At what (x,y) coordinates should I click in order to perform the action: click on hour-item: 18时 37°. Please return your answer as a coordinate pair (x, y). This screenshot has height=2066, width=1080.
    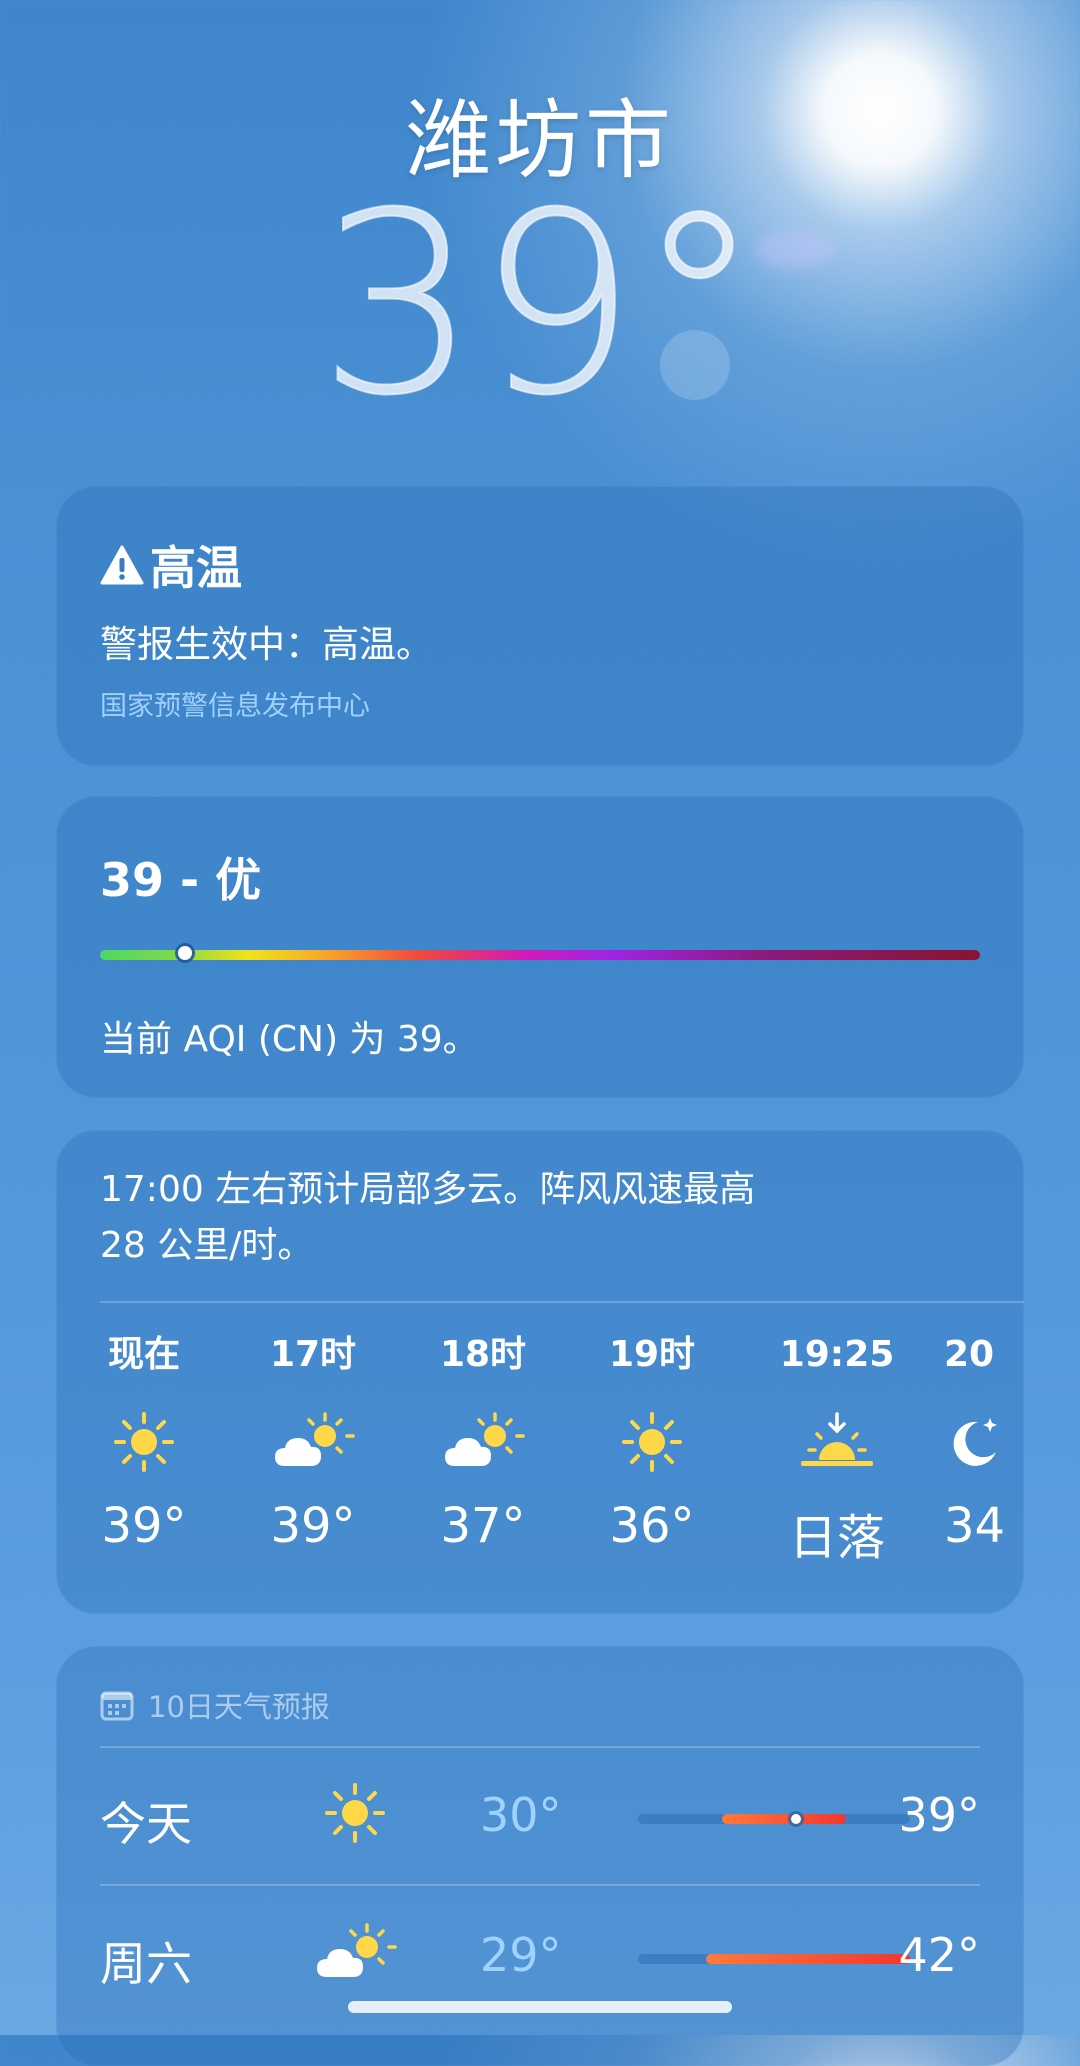
    Looking at the image, I should click on (483, 1442).